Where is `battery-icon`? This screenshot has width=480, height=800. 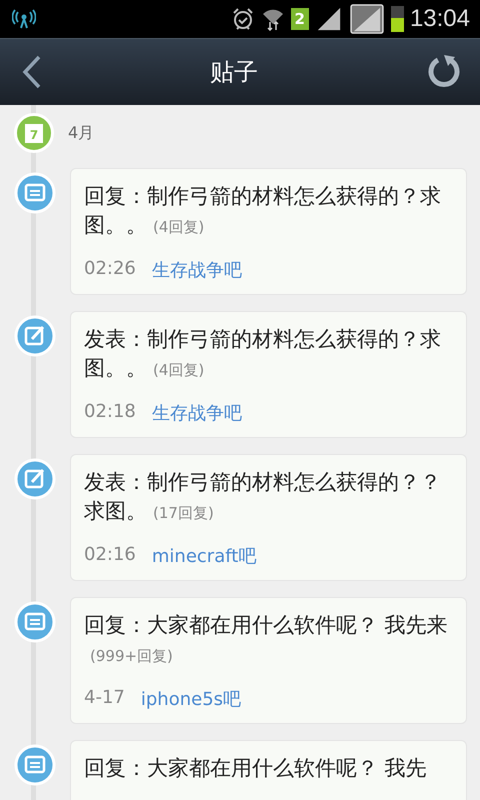 battery-icon is located at coordinates (397, 19).